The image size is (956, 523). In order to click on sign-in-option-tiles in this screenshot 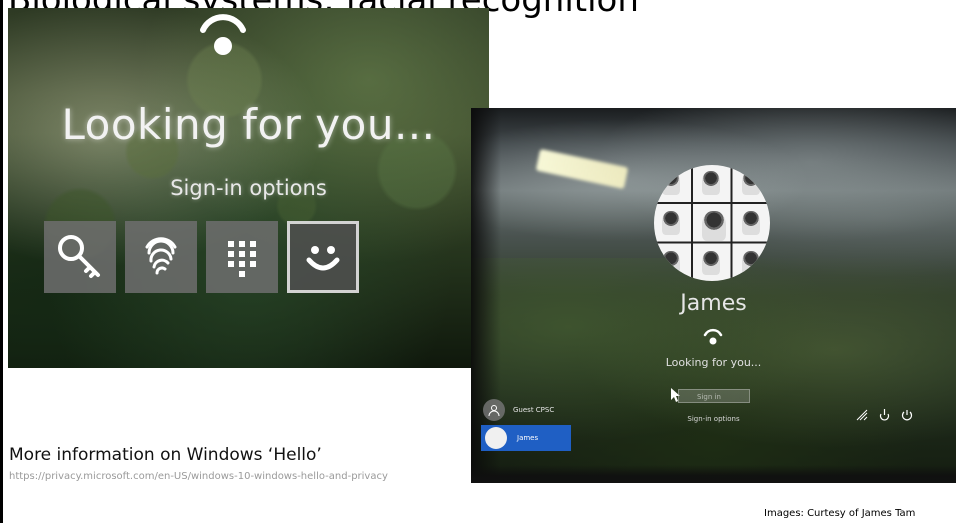, I will do `click(201, 257)`.